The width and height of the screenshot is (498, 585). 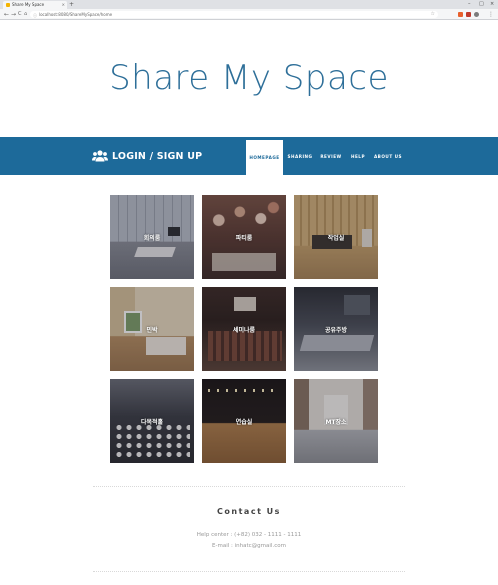 What do you see at coordinates (491, 14) in the screenshot?
I see `browser-menu-icon: ⋮` at bounding box center [491, 14].